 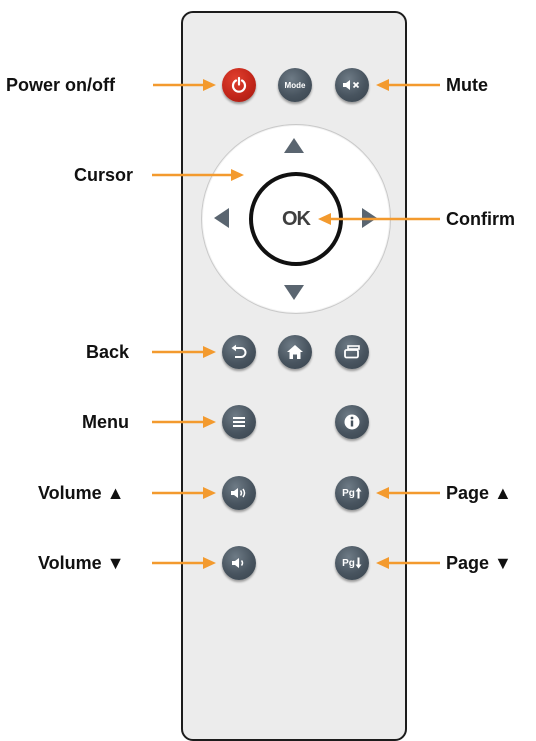 What do you see at coordinates (480, 219) in the screenshot?
I see `confirm-label: Confirm` at bounding box center [480, 219].